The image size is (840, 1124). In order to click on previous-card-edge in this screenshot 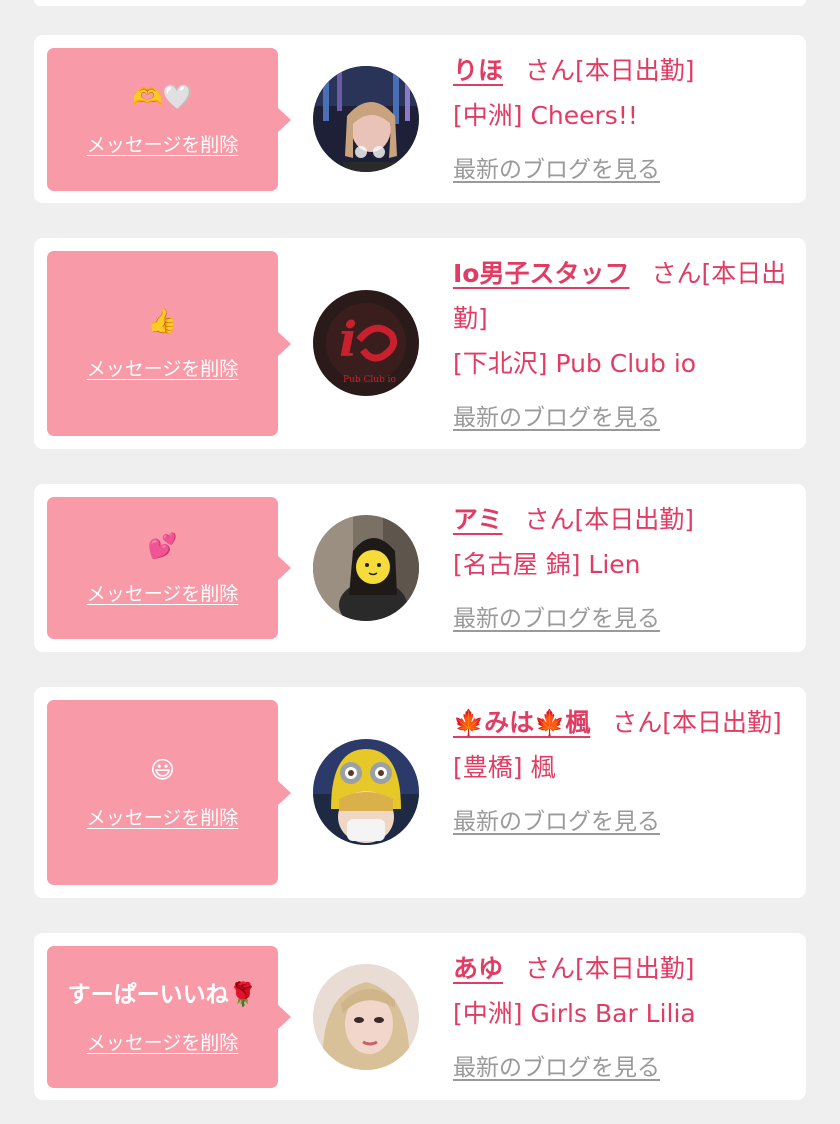, I will do `click(420, 3)`.